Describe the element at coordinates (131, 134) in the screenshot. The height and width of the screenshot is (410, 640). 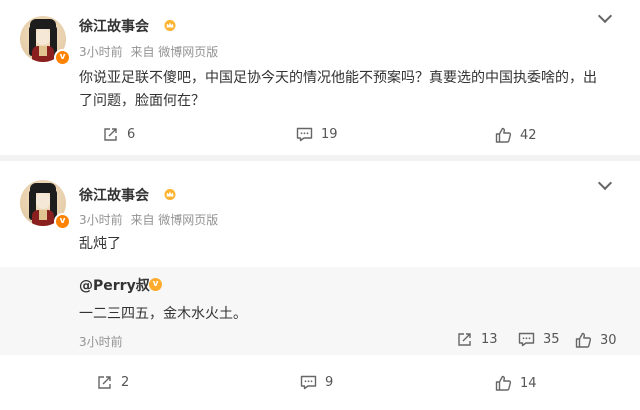
I see `share-count: 6` at that location.